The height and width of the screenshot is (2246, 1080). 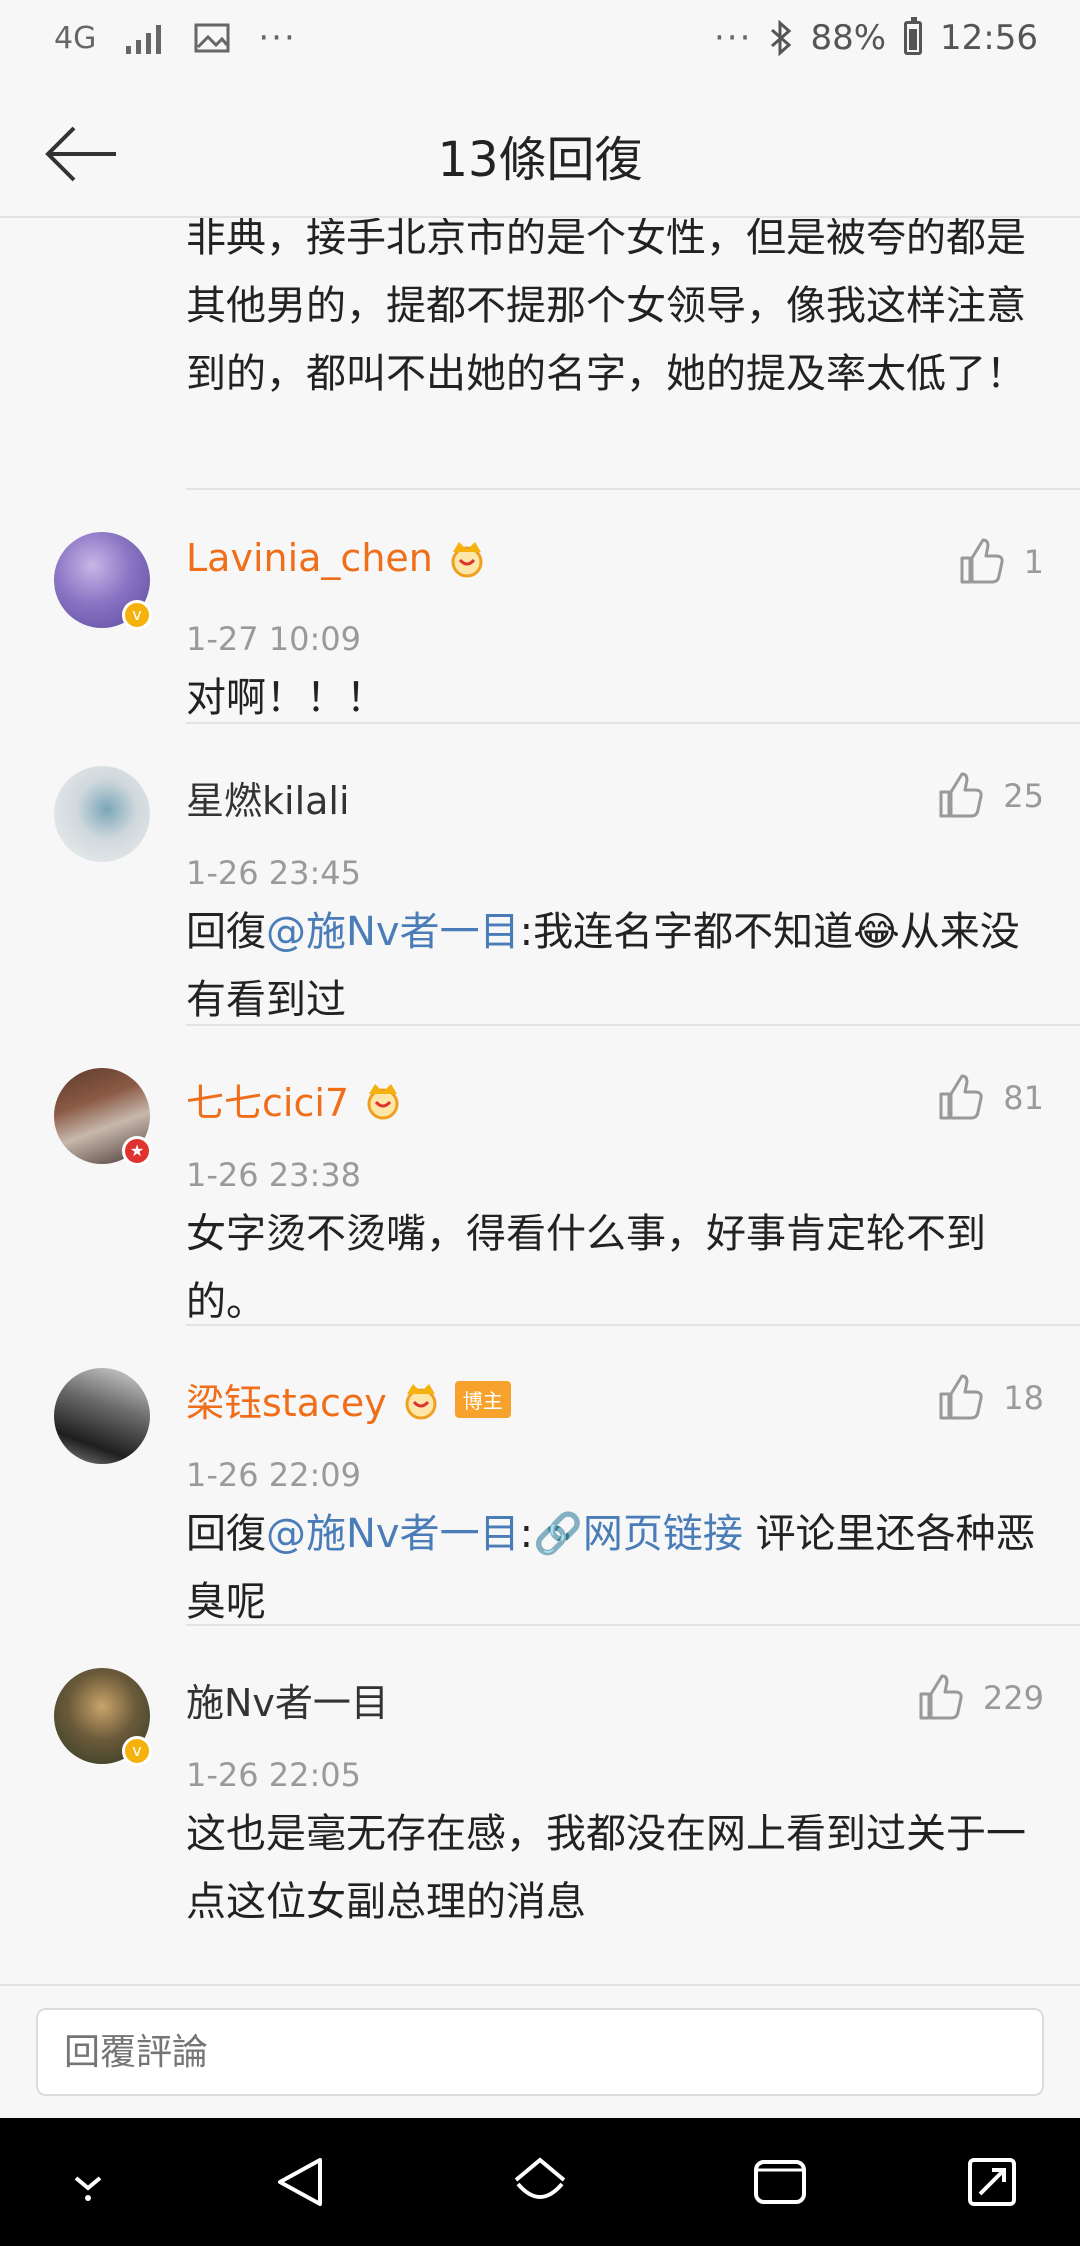 I want to click on image-notification-icon, so click(x=212, y=38).